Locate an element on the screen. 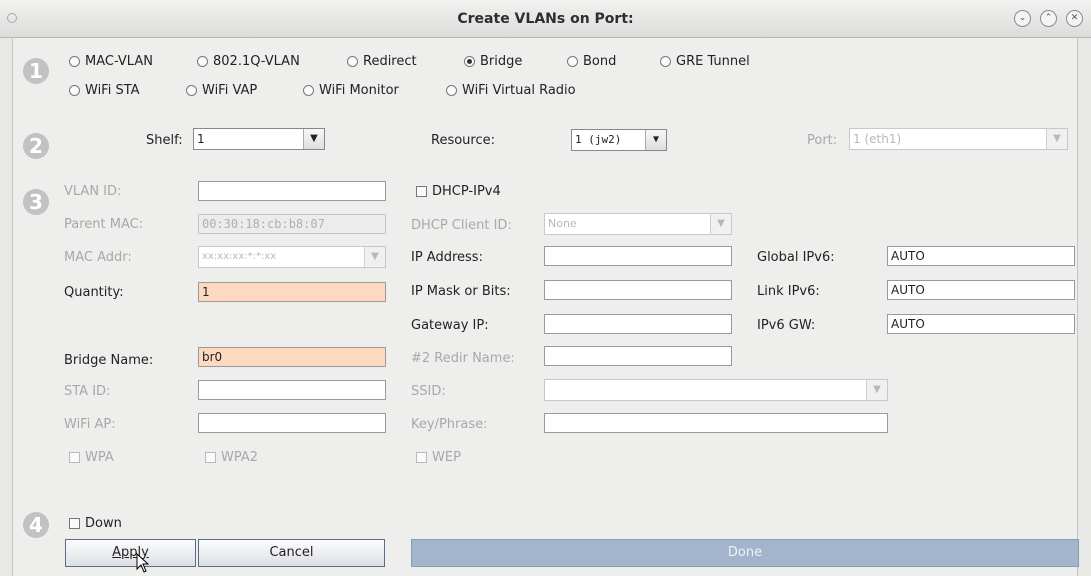 This screenshot has width=1091, height=576. down-checkbox: WEPDown is located at coordinates (95, 523).